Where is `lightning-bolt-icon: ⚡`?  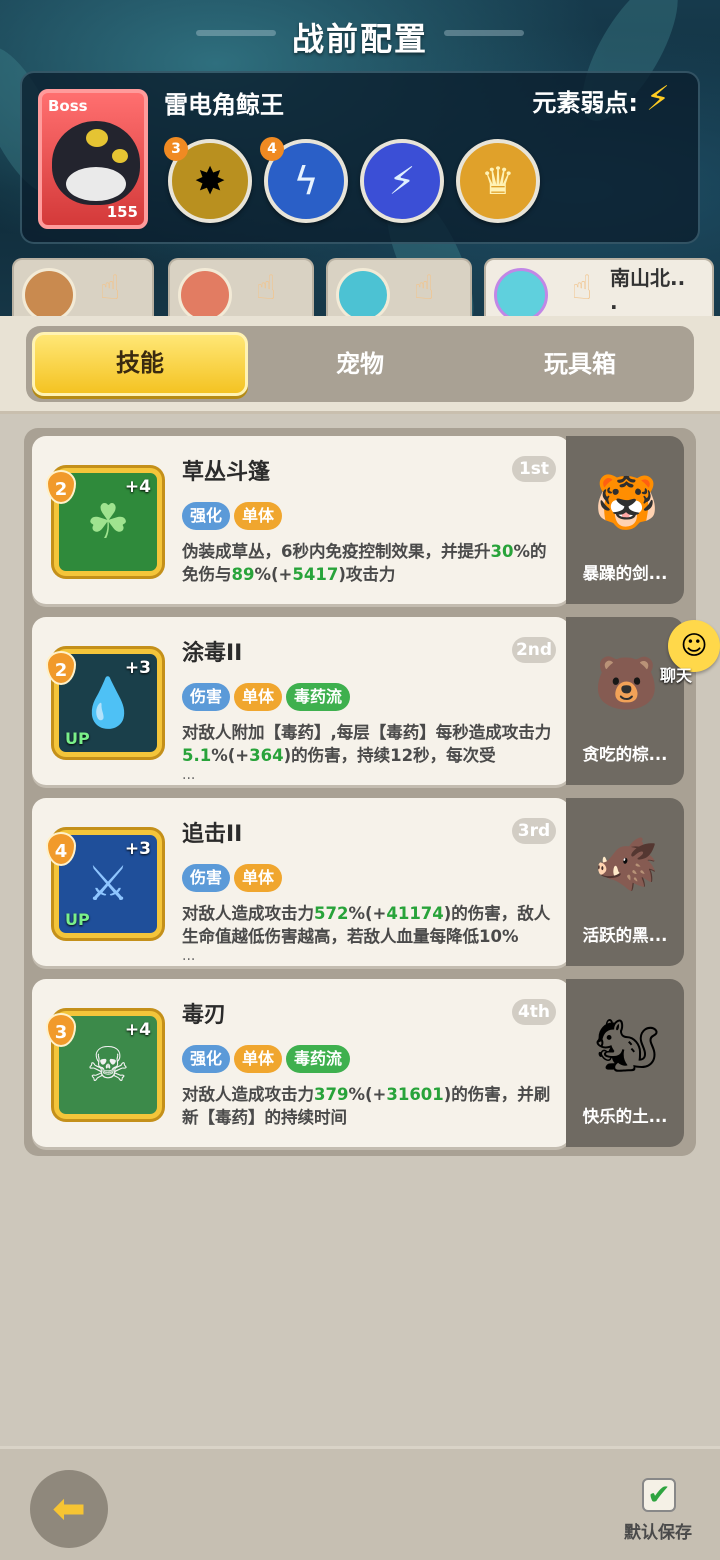 lightning-bolt-icon: ⚡ is located at coordinates (402, 181).